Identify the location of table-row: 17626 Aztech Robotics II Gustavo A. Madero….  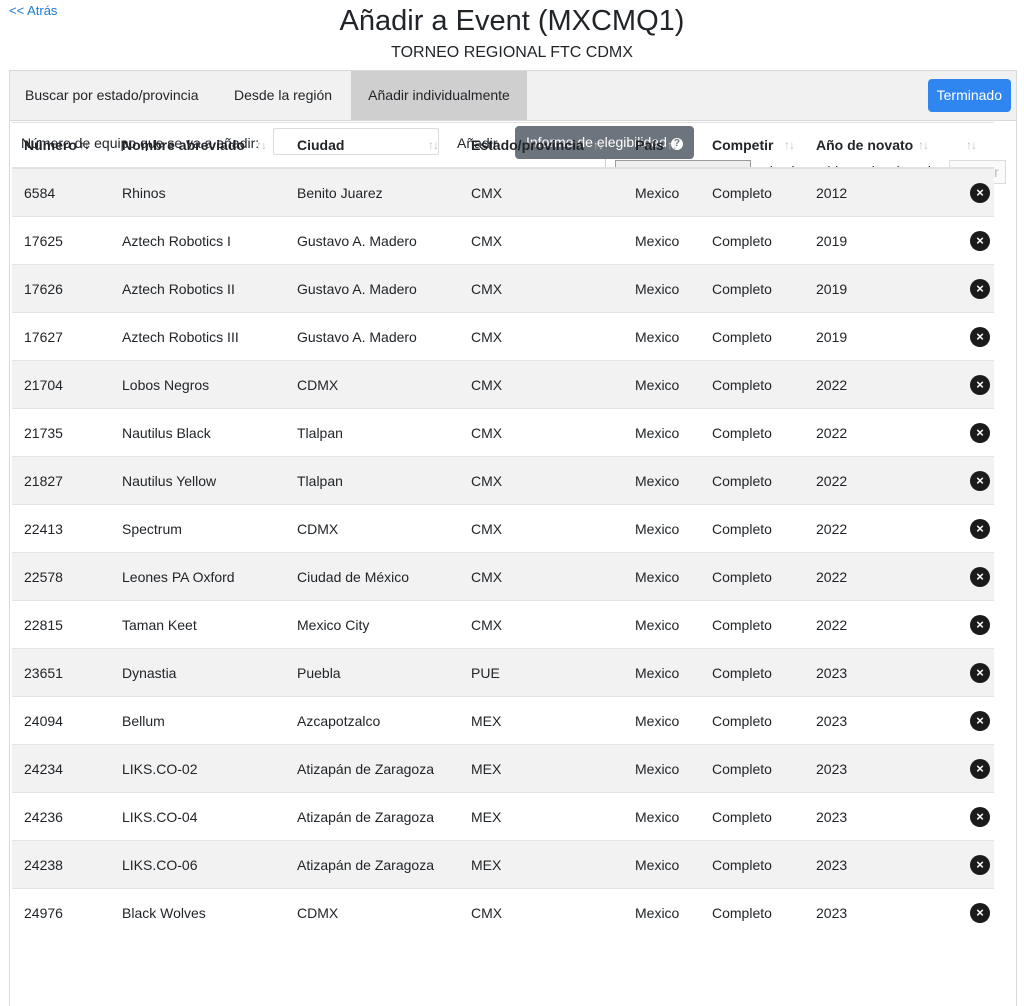
(503, 288).